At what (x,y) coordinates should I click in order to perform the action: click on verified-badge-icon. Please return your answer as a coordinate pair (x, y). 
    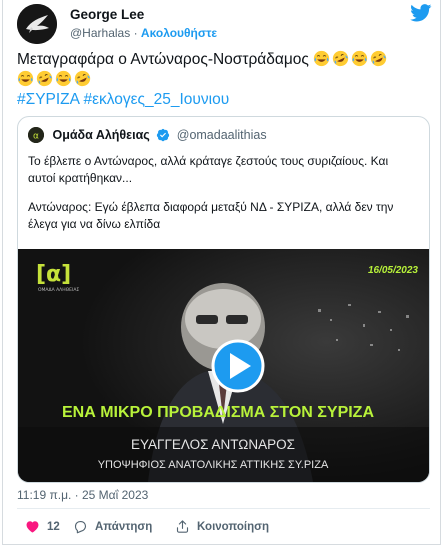
    Looking at the image, I should click on (163, 135).